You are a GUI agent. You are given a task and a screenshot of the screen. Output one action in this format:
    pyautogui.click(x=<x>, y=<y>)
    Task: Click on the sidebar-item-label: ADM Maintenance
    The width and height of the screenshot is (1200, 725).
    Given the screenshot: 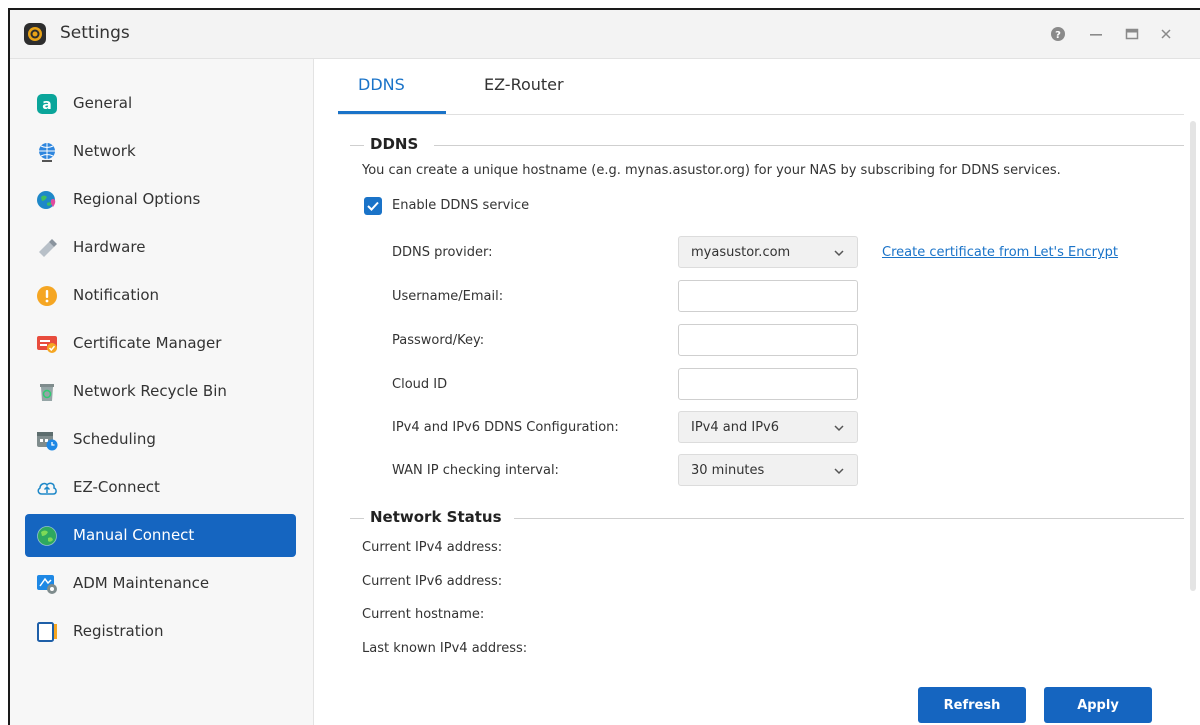 What is the action you would take?
    pyautogui.click(x=141, y=583)
    